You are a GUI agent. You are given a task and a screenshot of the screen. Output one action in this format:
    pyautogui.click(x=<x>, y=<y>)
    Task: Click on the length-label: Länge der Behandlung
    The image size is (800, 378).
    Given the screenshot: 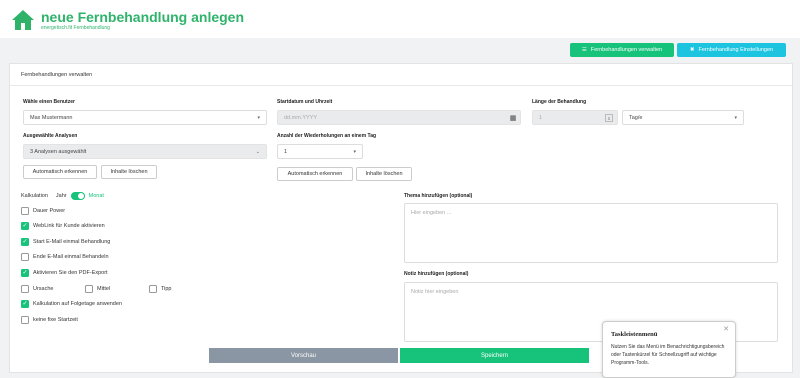 What is the action you would take?
    pyautogui.click(x=559, y=102)
    